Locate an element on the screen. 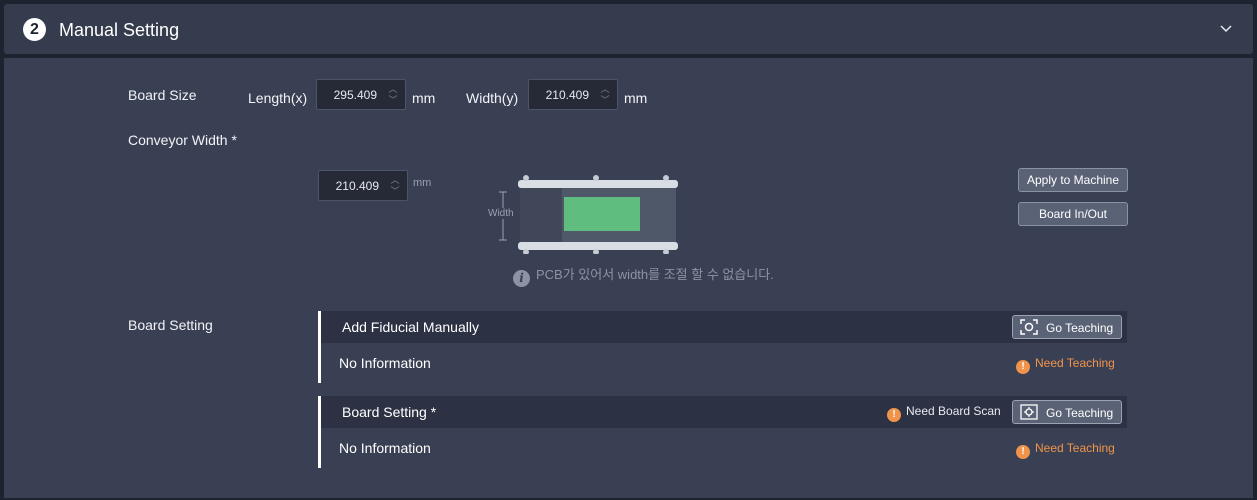  fiducial-status: ! Need Teaching is located at coordinates (1065, 365).